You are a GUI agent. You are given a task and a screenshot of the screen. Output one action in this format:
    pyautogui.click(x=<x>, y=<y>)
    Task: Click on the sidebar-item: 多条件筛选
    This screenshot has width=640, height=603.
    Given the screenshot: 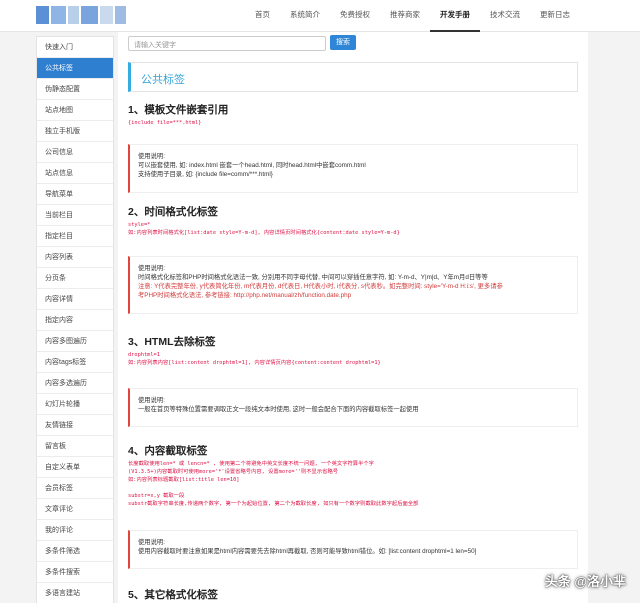 What is the action you would take?
    pyautogui.click(x=75, y=551)
    